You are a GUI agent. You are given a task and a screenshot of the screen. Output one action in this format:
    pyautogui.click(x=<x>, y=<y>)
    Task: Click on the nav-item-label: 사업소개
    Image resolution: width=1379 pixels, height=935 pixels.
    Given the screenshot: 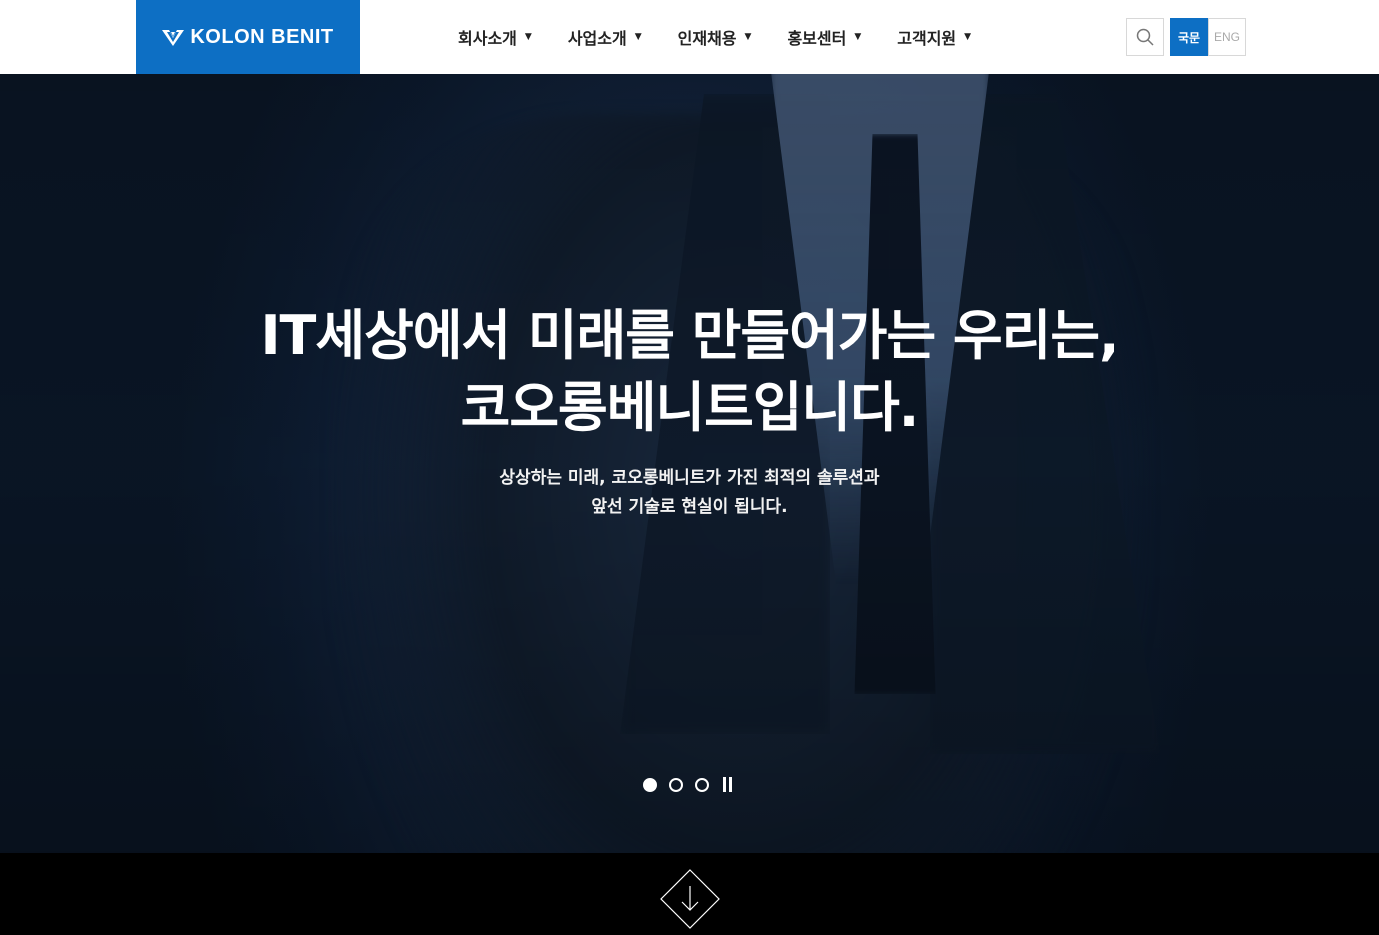 What is the action you would take?
    pyautogui.click(x=597, y=38)
    